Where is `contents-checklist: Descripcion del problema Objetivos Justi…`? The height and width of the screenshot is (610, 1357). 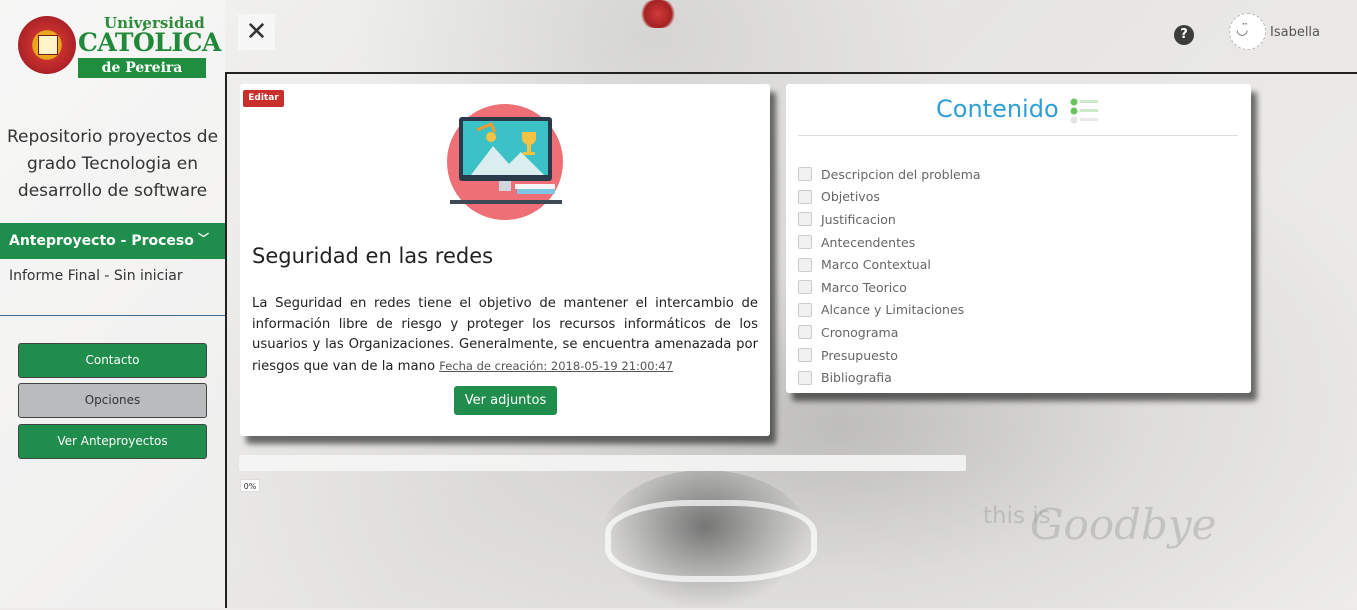 contents-checklist: Descripcion del problema Objetivos Justi… is located at coordinates (889, 276).